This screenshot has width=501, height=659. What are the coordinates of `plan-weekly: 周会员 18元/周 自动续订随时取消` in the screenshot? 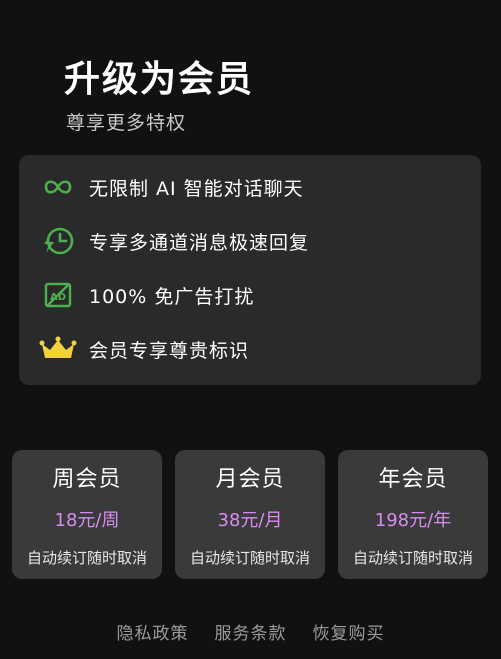 It's located at (87, 514).